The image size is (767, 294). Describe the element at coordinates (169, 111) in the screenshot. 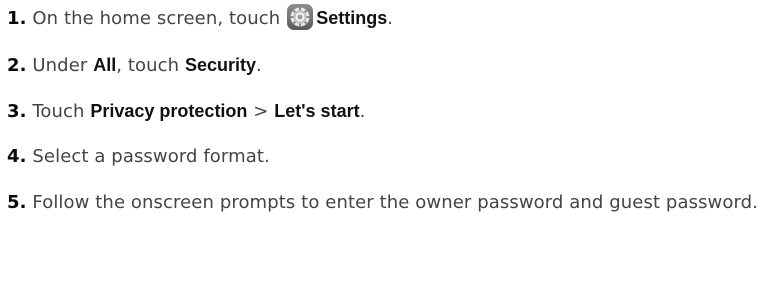

I see `privacy-protection-label: Privacy protection` at that location.